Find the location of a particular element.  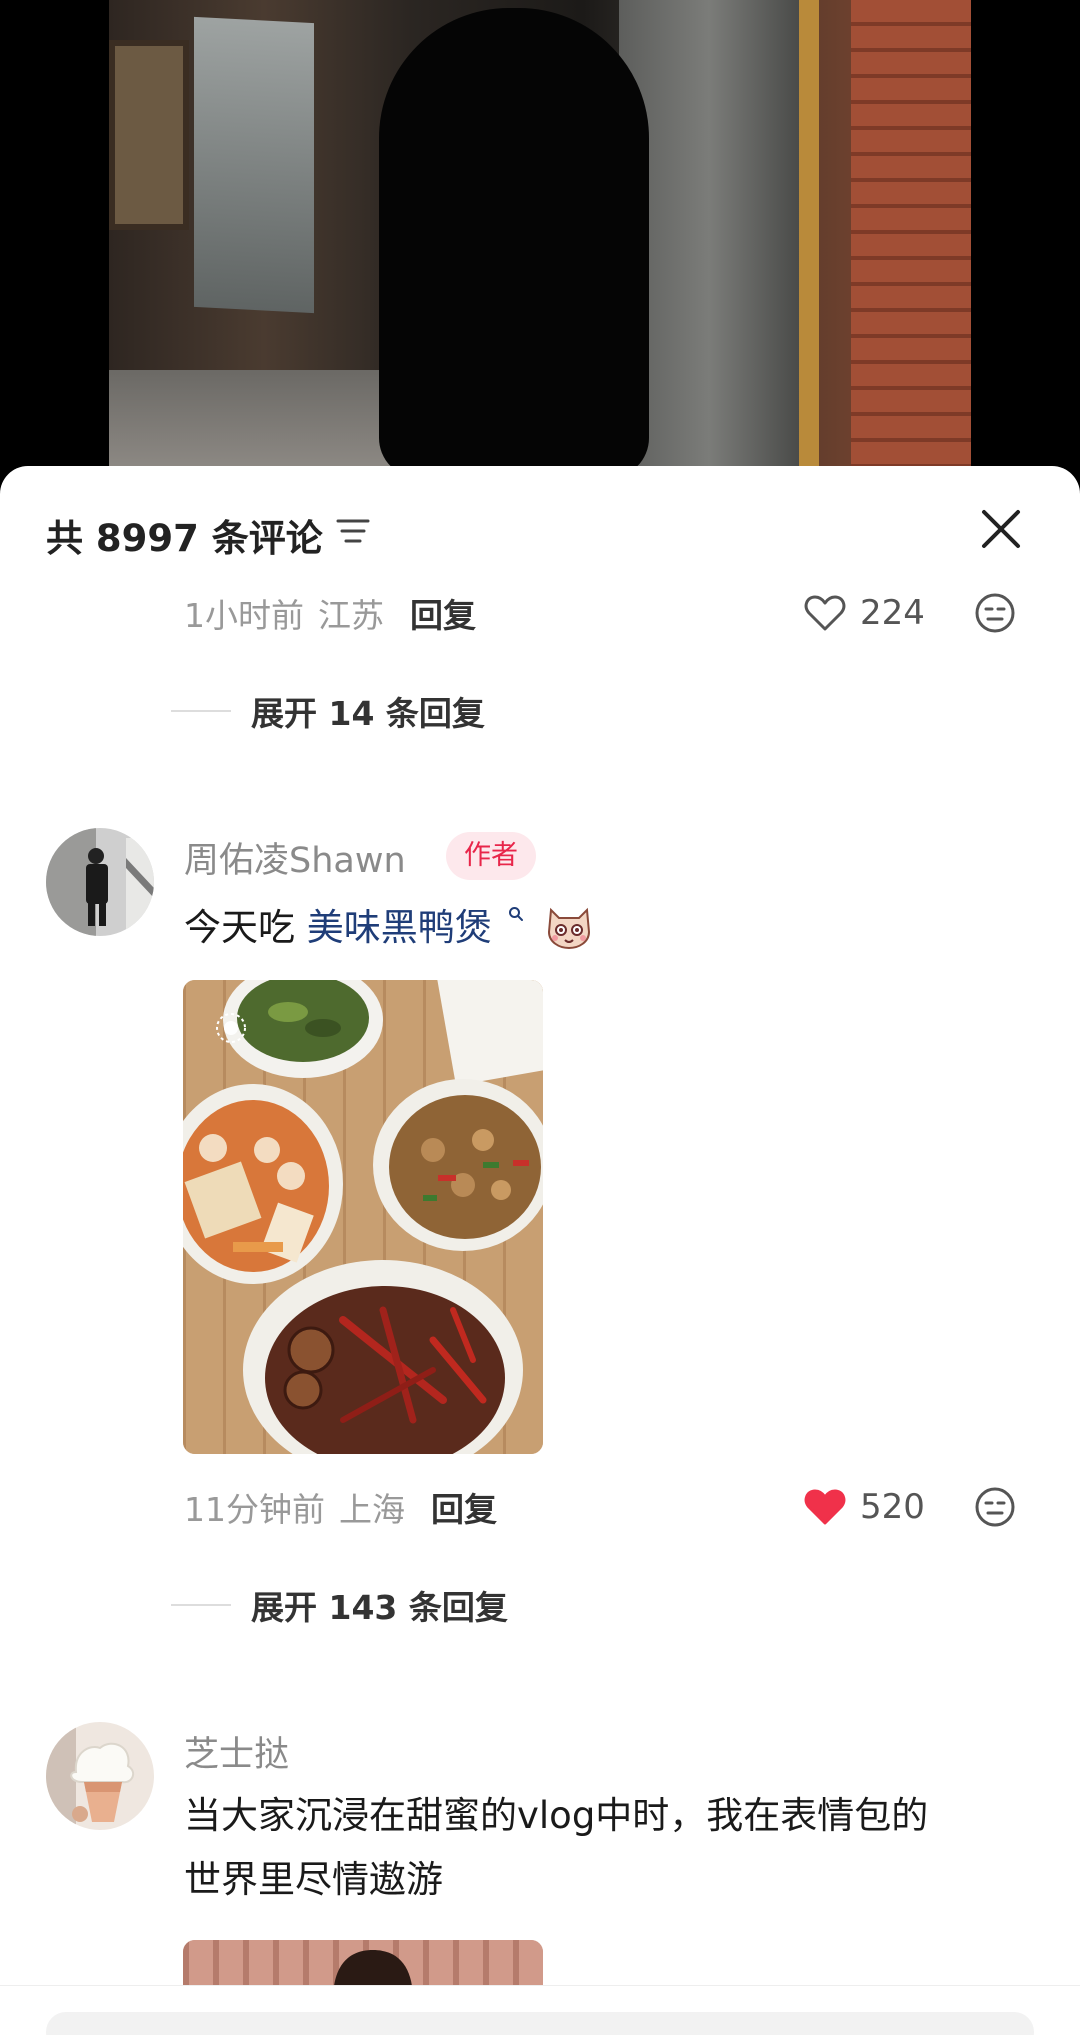

comment-text-line: 当大家沉浸在甜蜜的vlog中时，我在表情包的 is located at coordinates (556, 1815).